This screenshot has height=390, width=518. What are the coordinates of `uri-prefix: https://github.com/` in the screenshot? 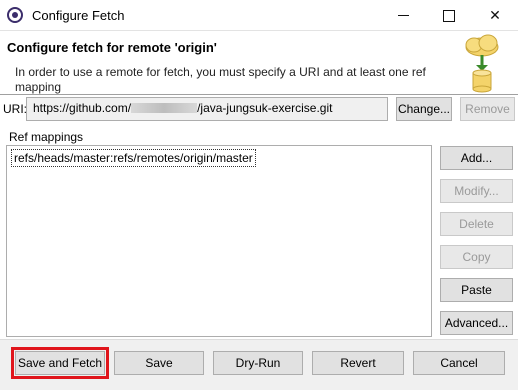 It's located at (82, 108).